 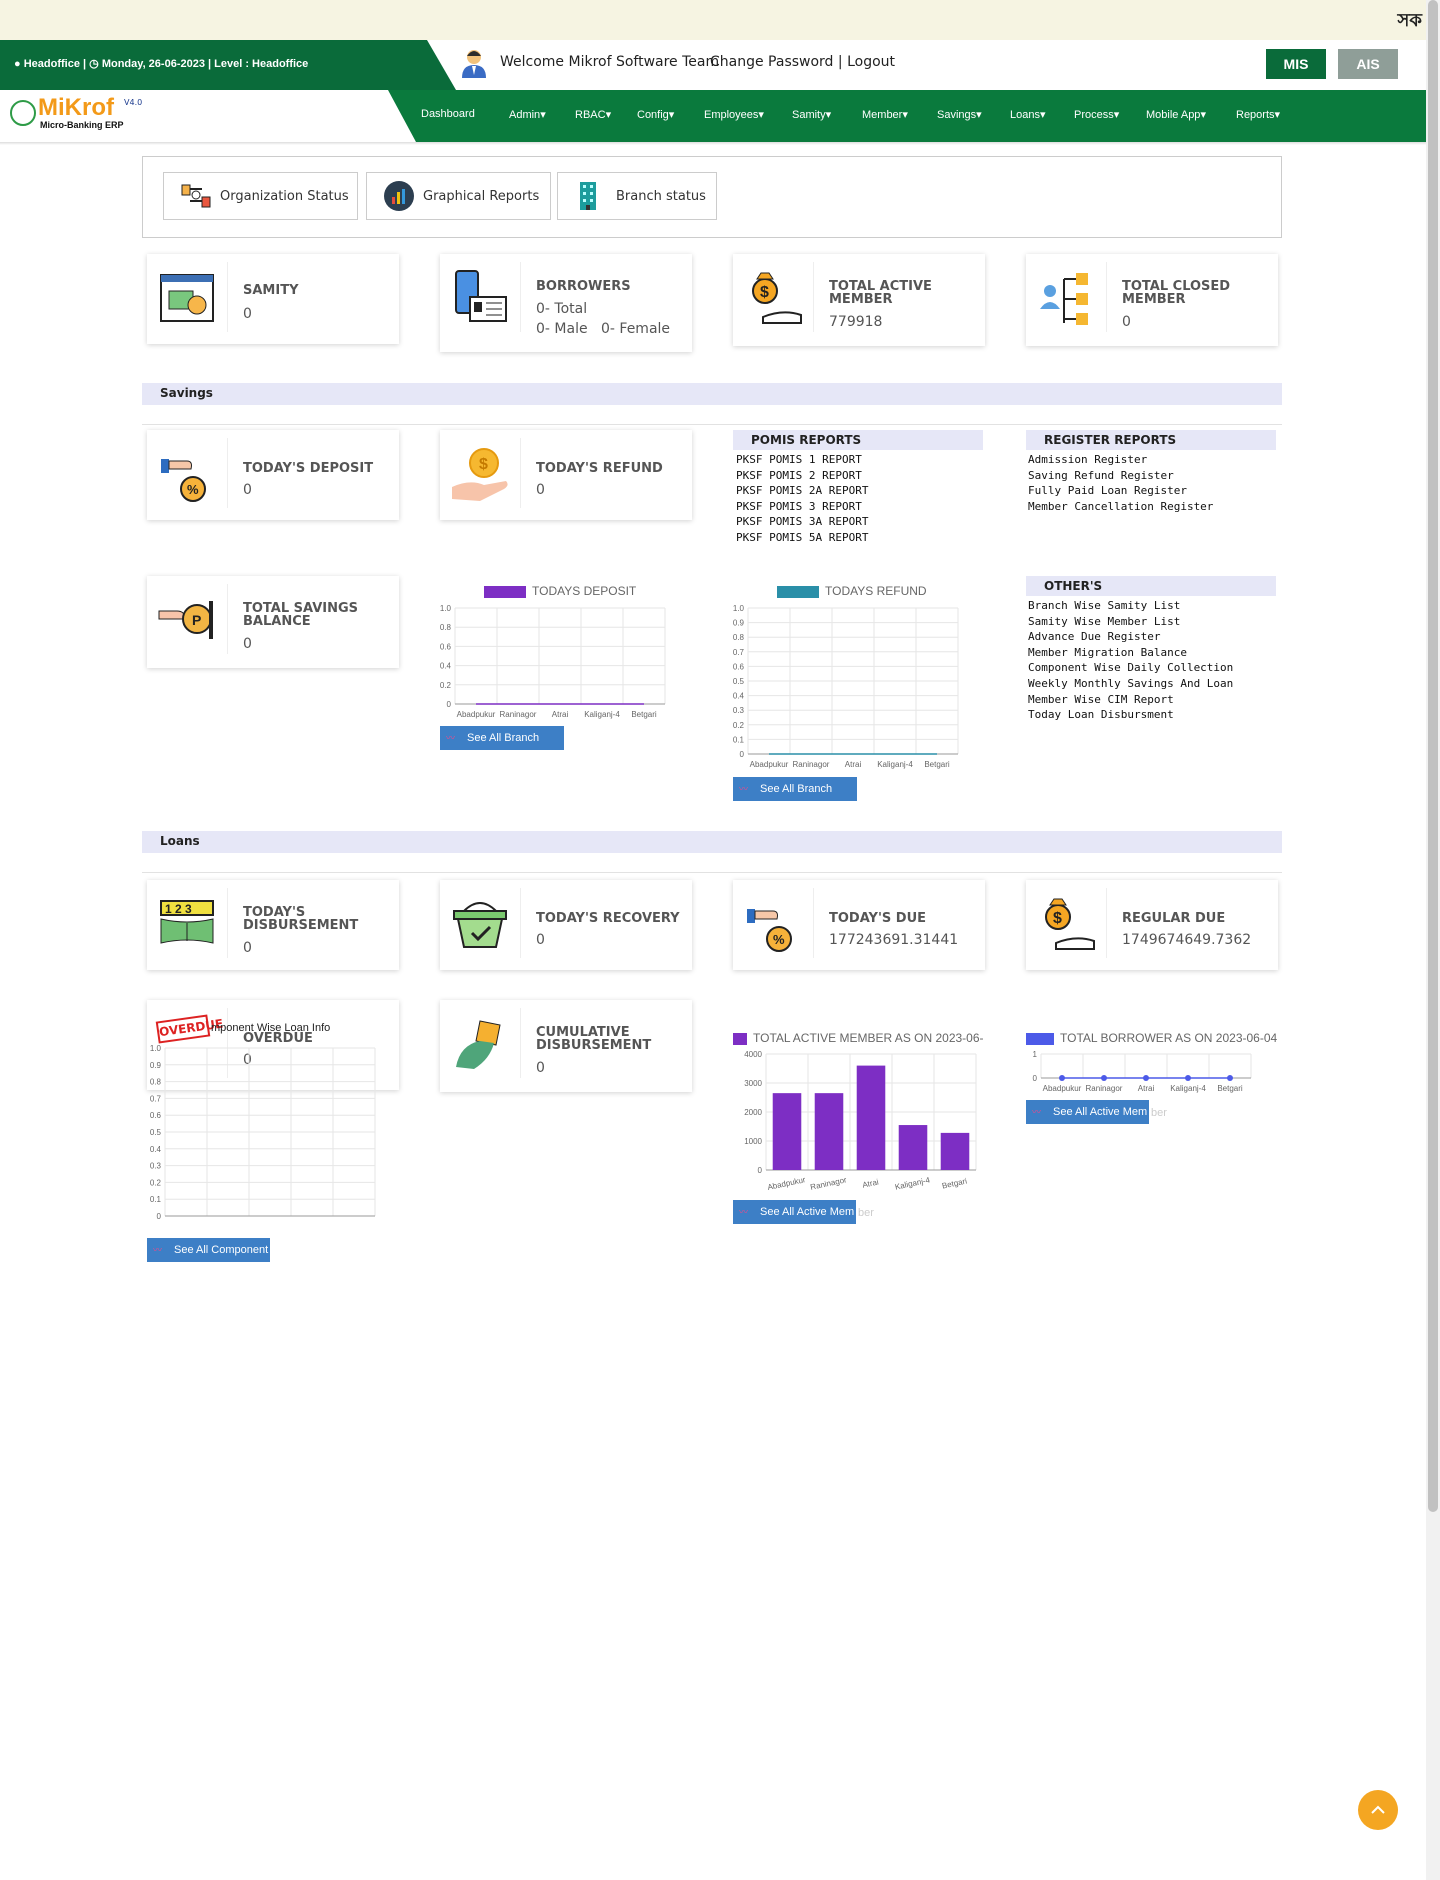 I want to click on others-header: OTHER'S, so click(x=1151, y=586).